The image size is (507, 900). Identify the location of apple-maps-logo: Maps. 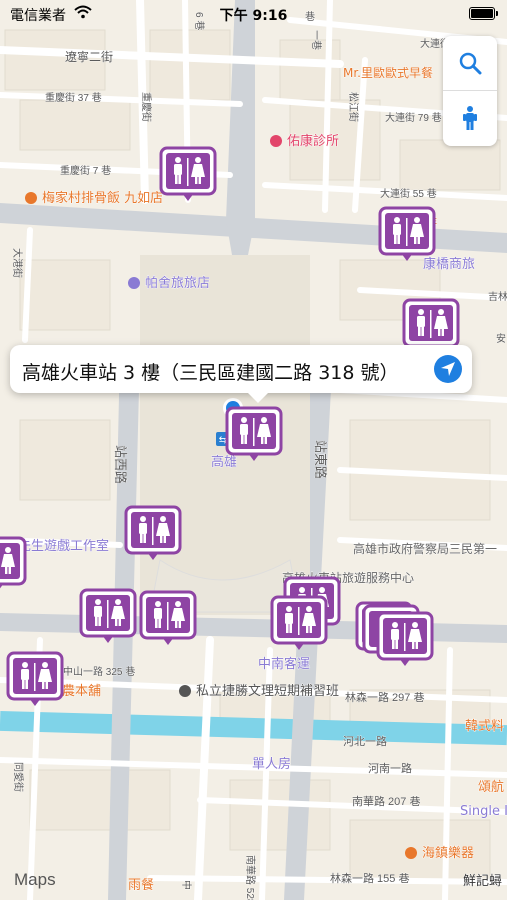
(35, 880).